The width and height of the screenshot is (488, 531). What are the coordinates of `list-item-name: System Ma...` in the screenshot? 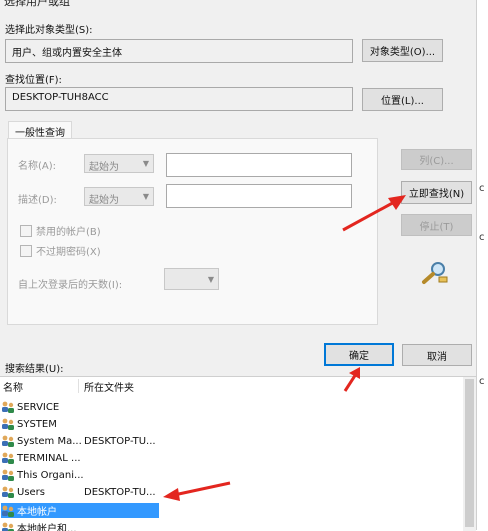 It's located at (49, 441).